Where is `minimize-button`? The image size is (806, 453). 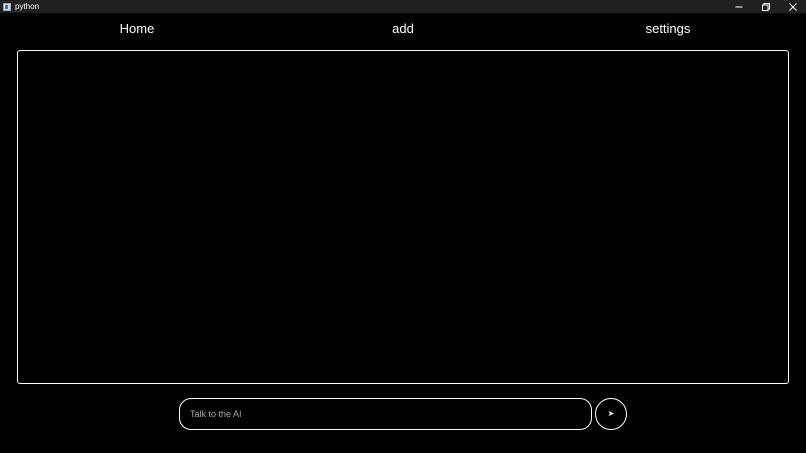 minimize-button is located at coordinates (738, 6).